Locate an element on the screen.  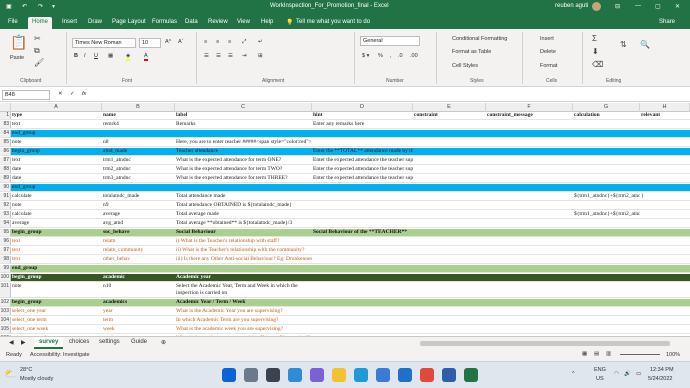
search-icon is located at coordinates (251, 375).